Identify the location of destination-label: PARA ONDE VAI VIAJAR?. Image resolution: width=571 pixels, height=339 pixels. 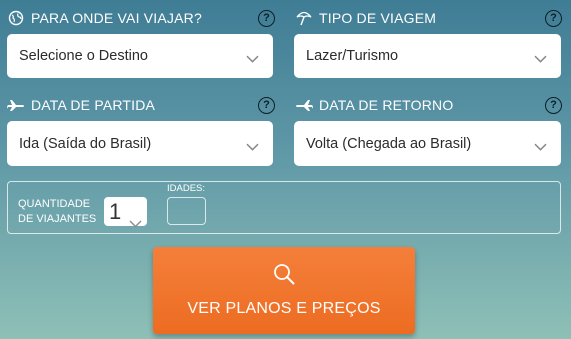
(104, 18).